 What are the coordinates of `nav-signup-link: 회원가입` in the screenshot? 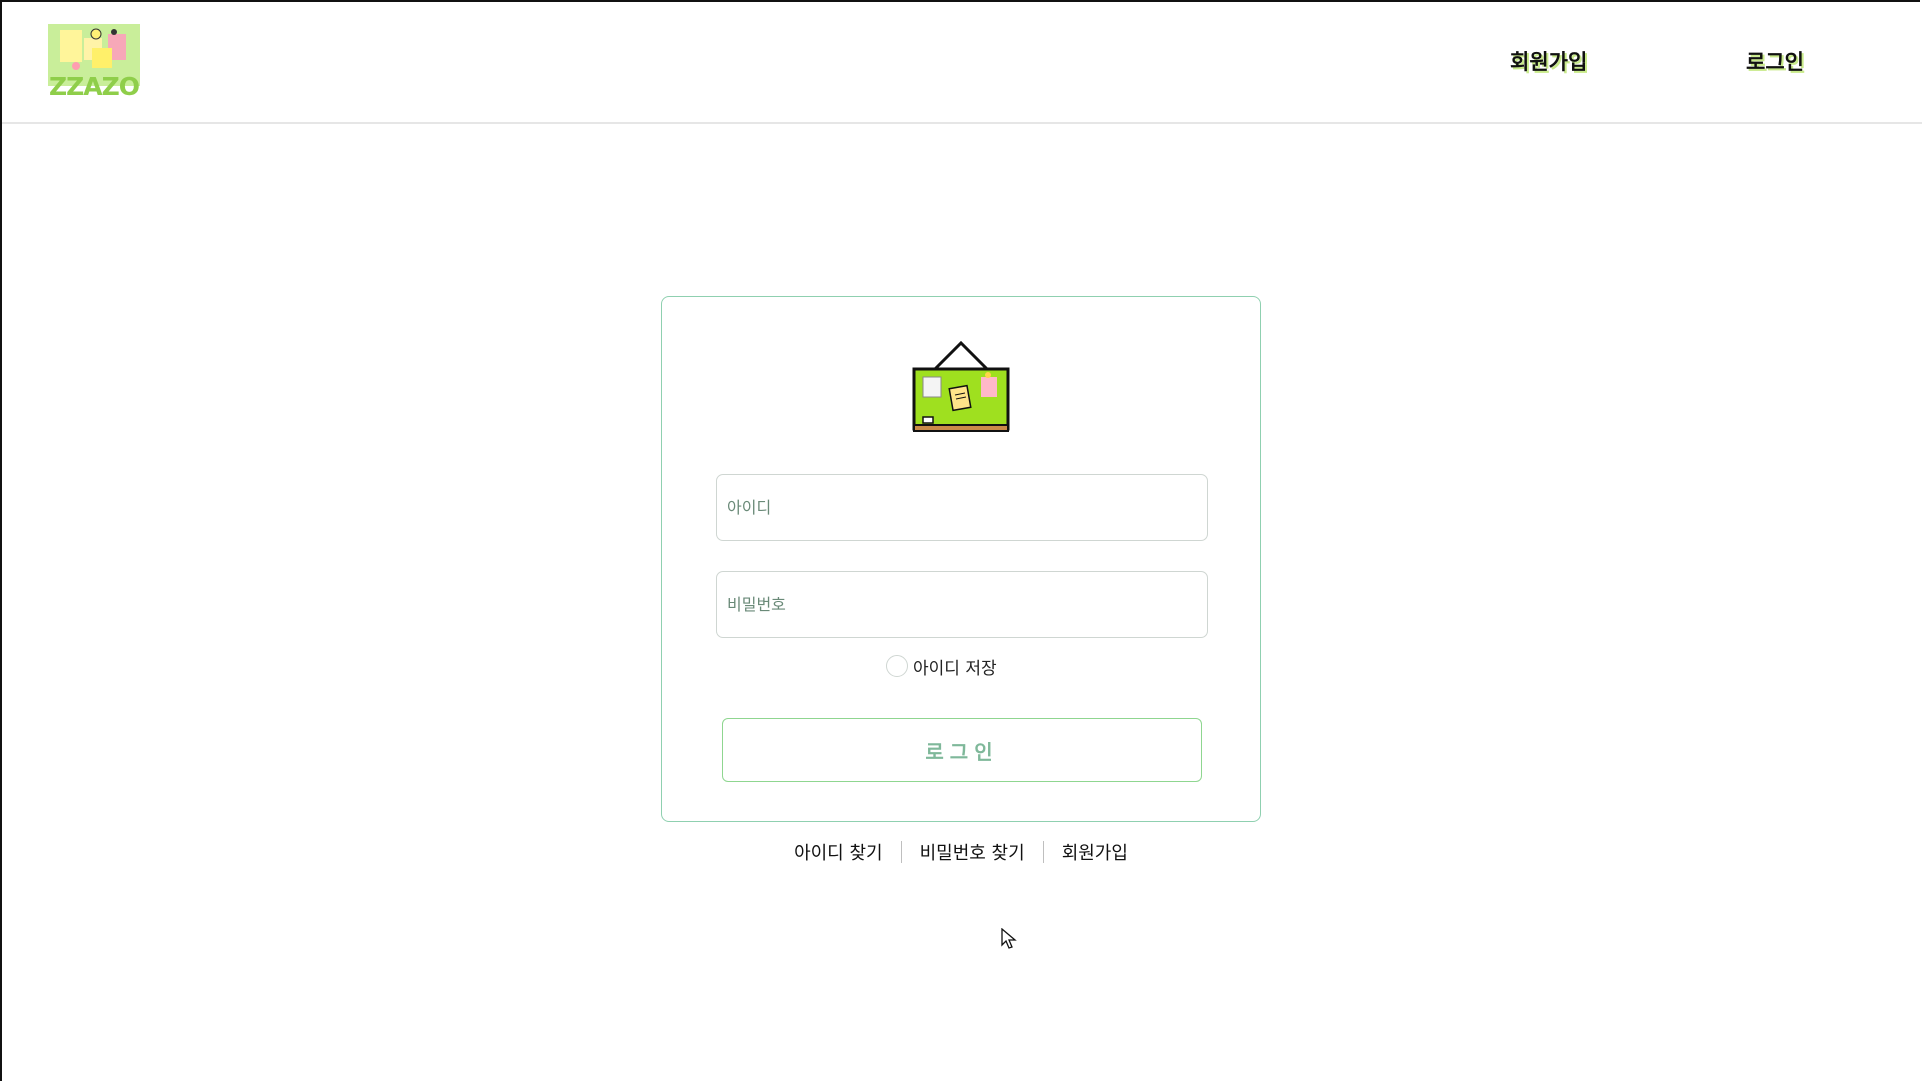 It's located at (1548, 61).